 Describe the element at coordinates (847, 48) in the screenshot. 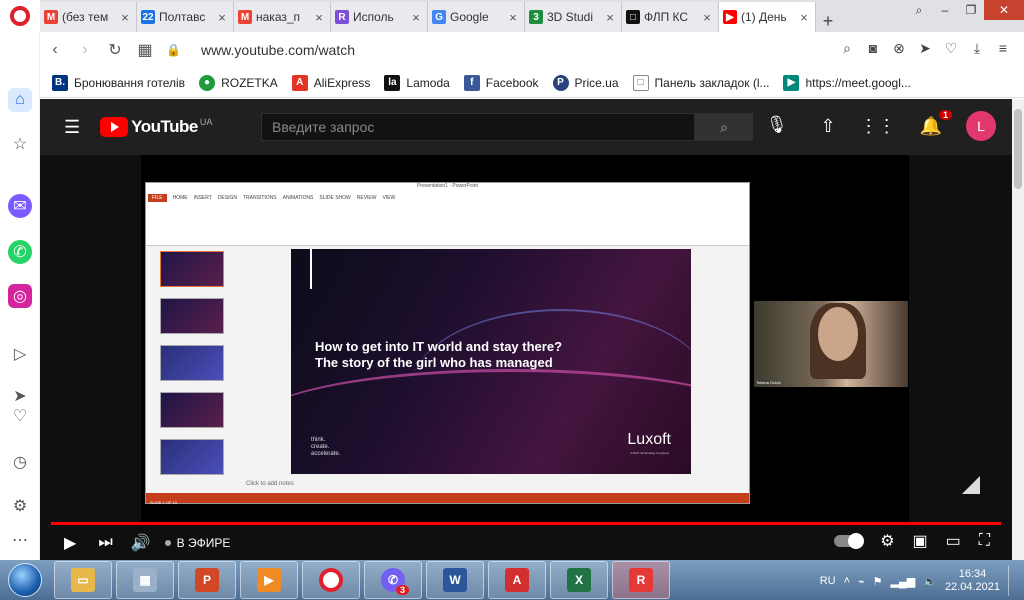

I see `zoom-search-icon: ⌕` at that location.